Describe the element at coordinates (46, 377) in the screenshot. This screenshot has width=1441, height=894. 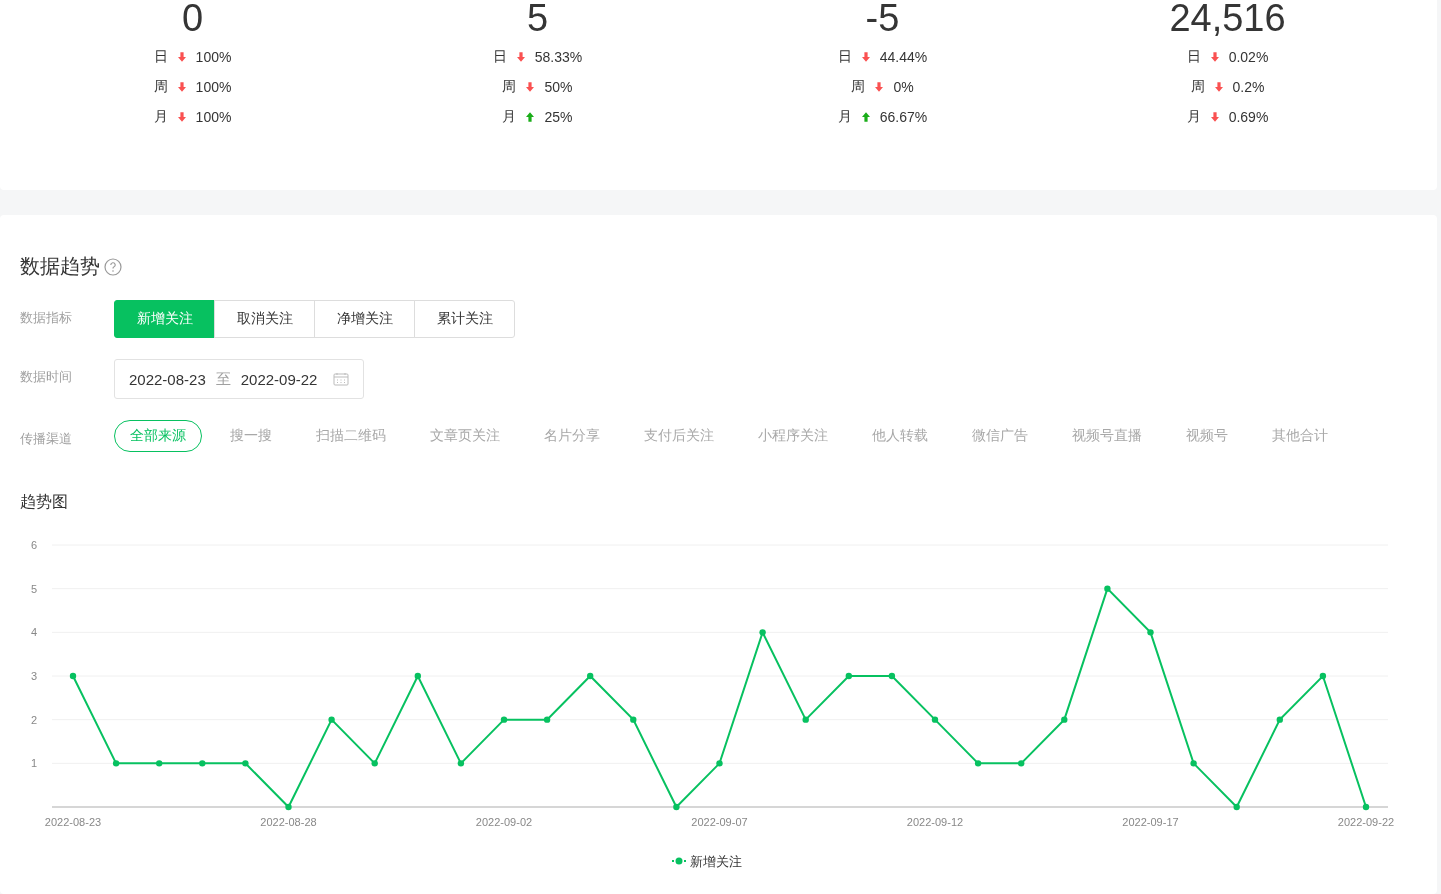
I see `field-label: 数据时间` at that location.